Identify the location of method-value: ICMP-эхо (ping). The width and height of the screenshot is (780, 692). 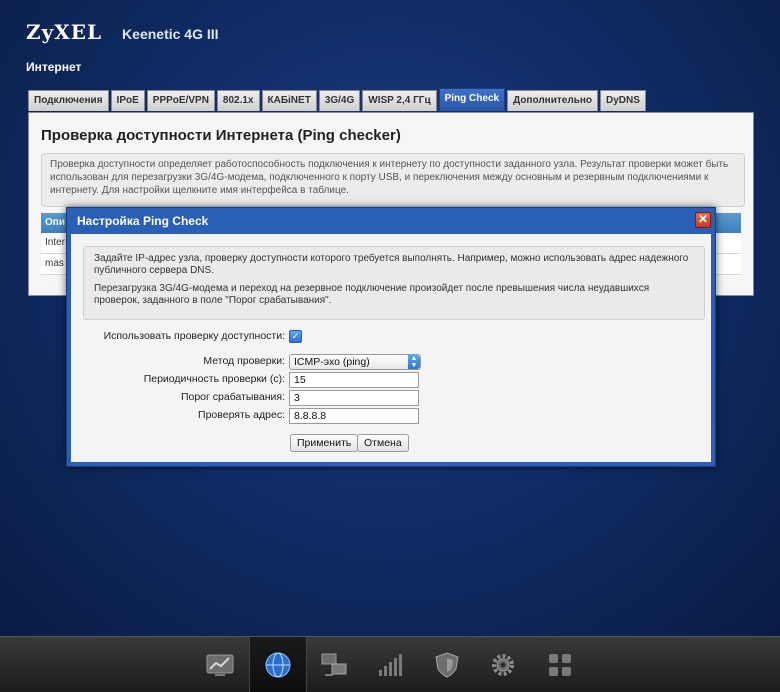
(332, 362).